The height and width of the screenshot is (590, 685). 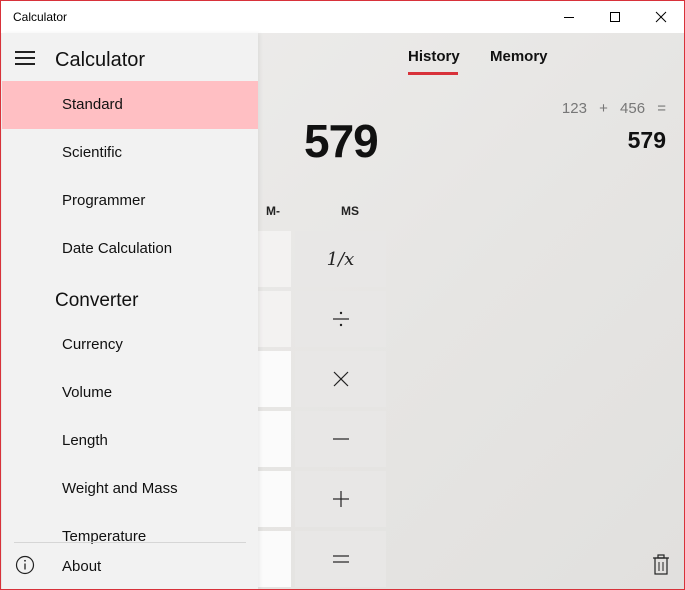 What do you see at coordinates (130, 105) in the screenshot?
I see `nav-item-standard: Standard` at bounding box center [130, 105].